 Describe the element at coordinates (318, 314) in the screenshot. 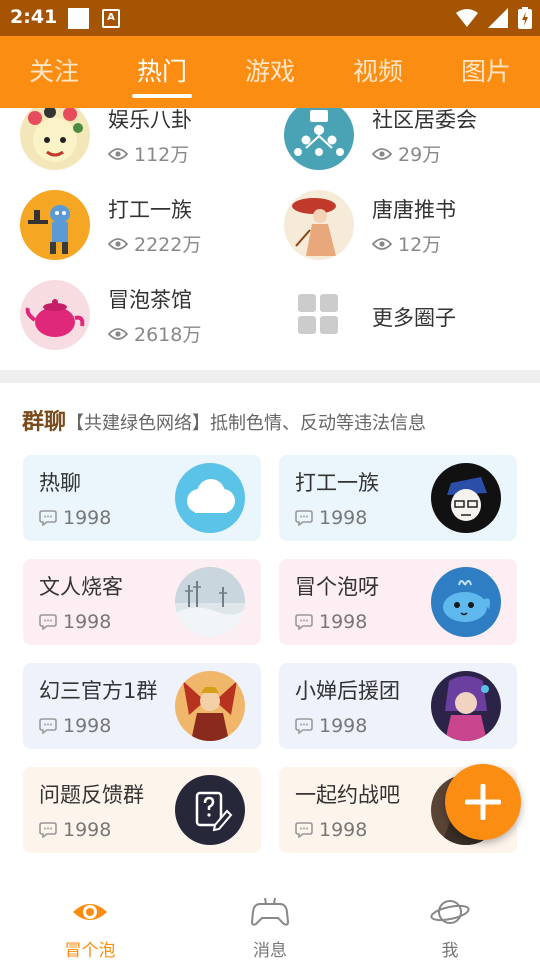

I see `grid-icon` at that location.